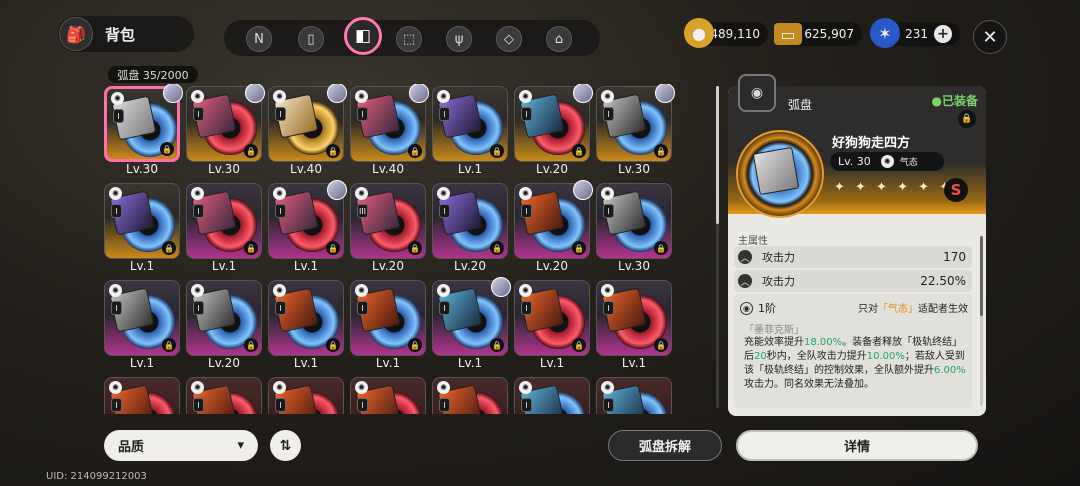 The image size is (1080, 486). What do you see at coordinates (887, 161) in the screenshot?
I see `level-bar: Lv. 30 ✺ 气态` at bounding box center [887, 161].